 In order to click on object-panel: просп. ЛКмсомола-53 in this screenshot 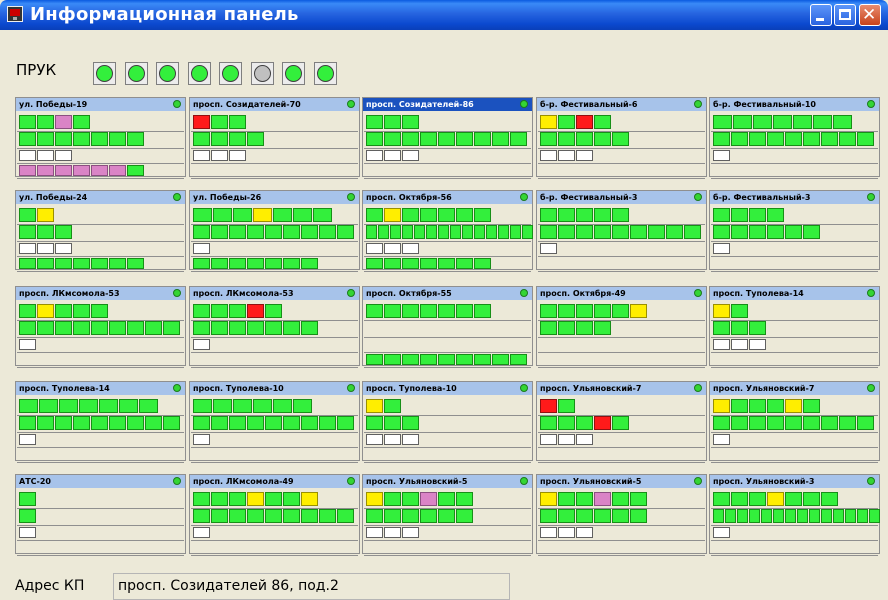, I will do `click(100, 327)`.